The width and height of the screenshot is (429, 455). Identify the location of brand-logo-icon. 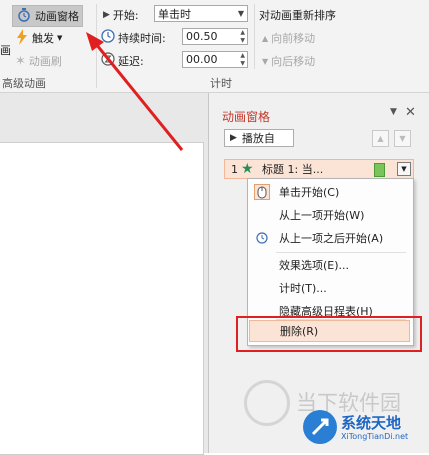
(320, 427).